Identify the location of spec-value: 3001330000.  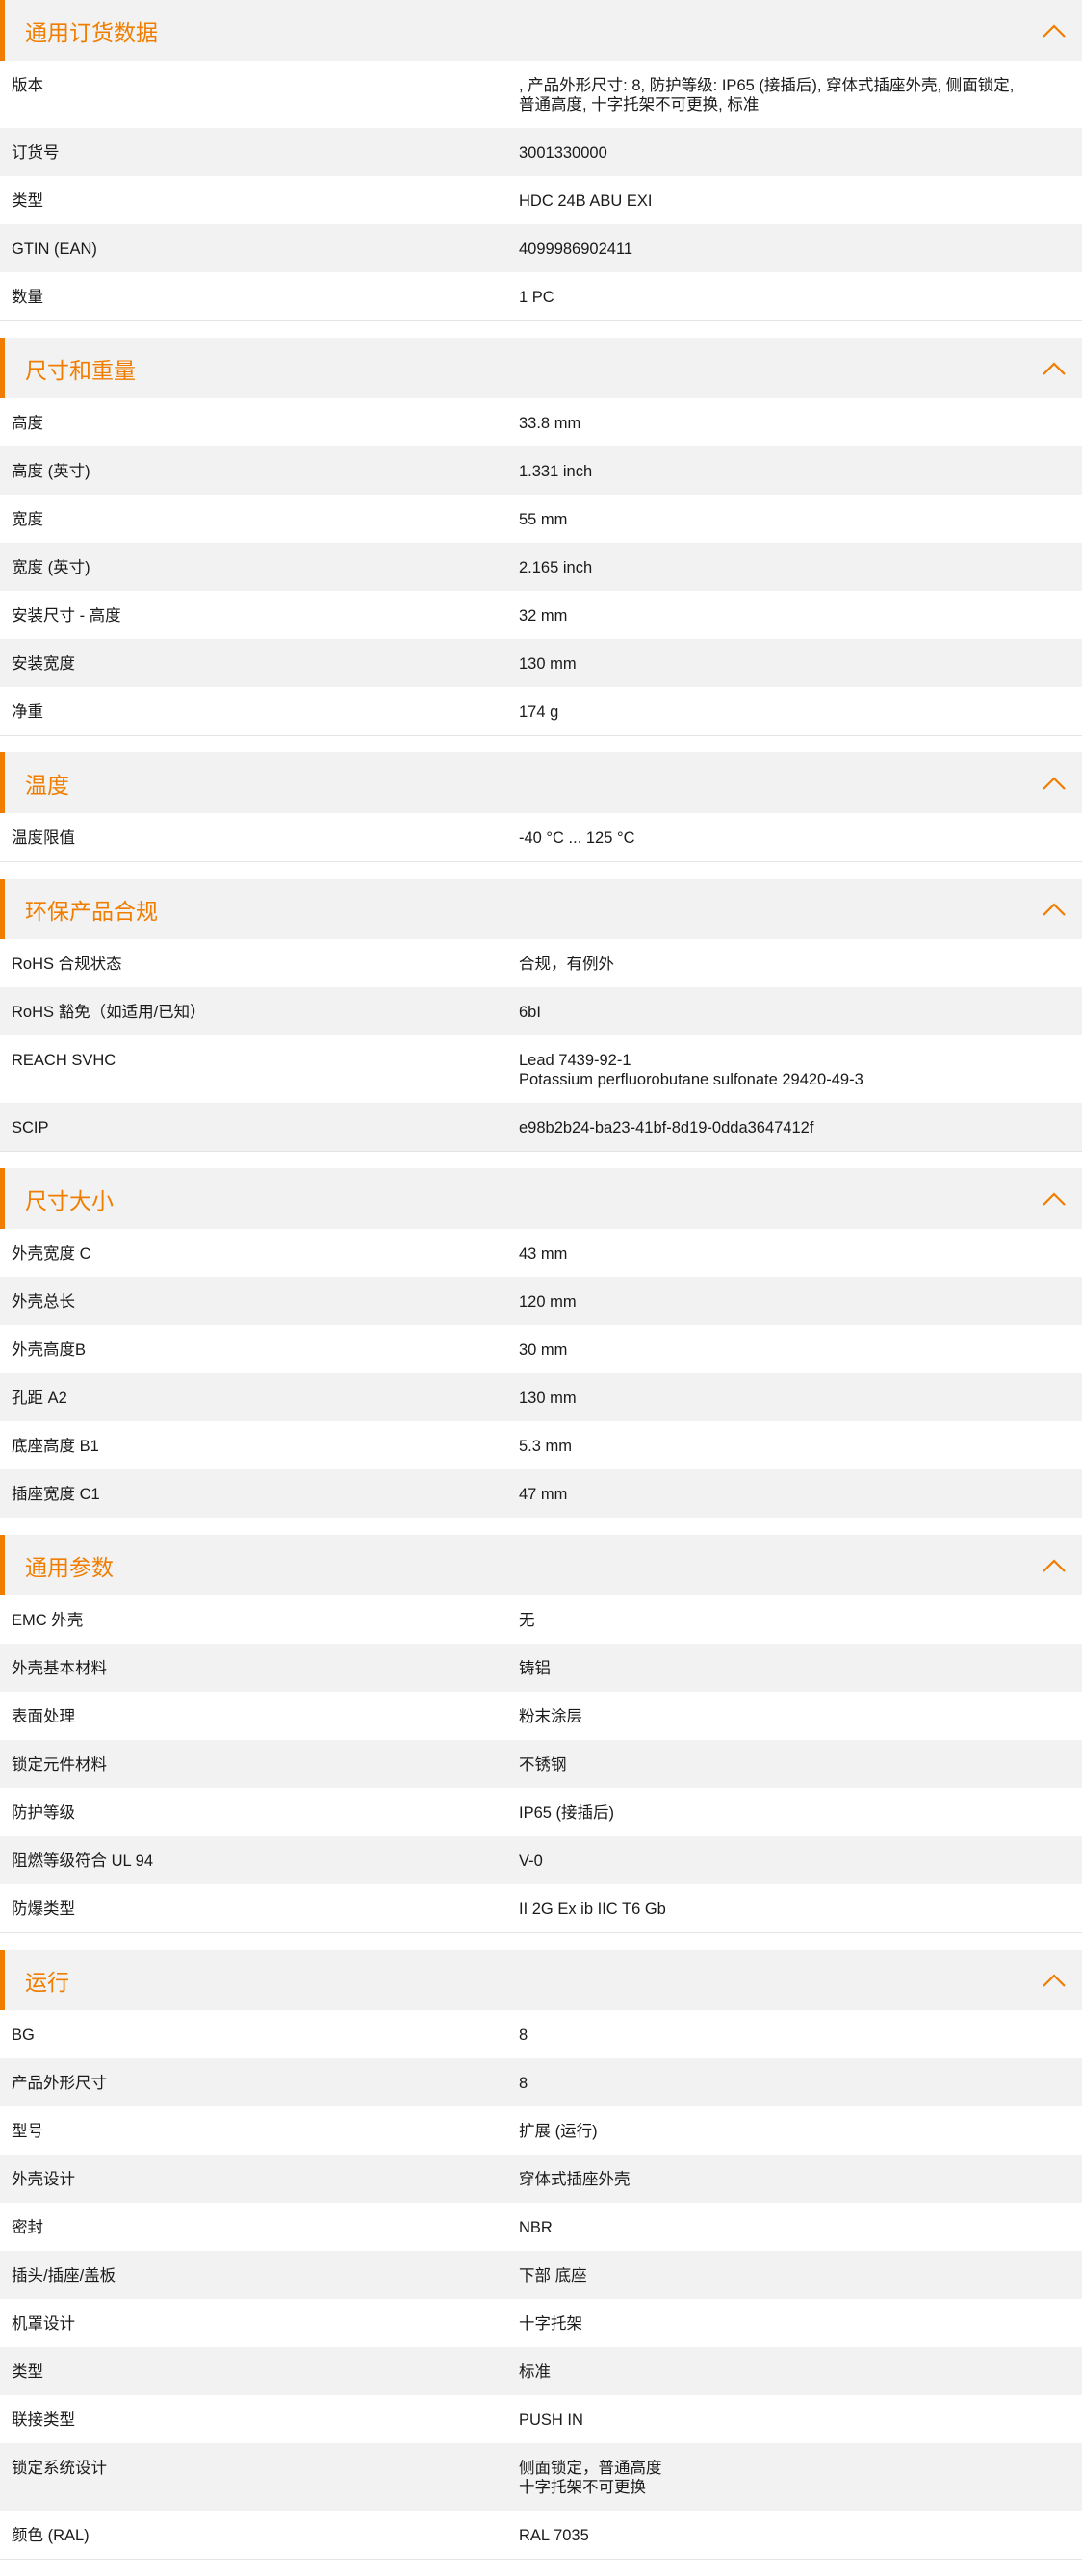
(800, 153).